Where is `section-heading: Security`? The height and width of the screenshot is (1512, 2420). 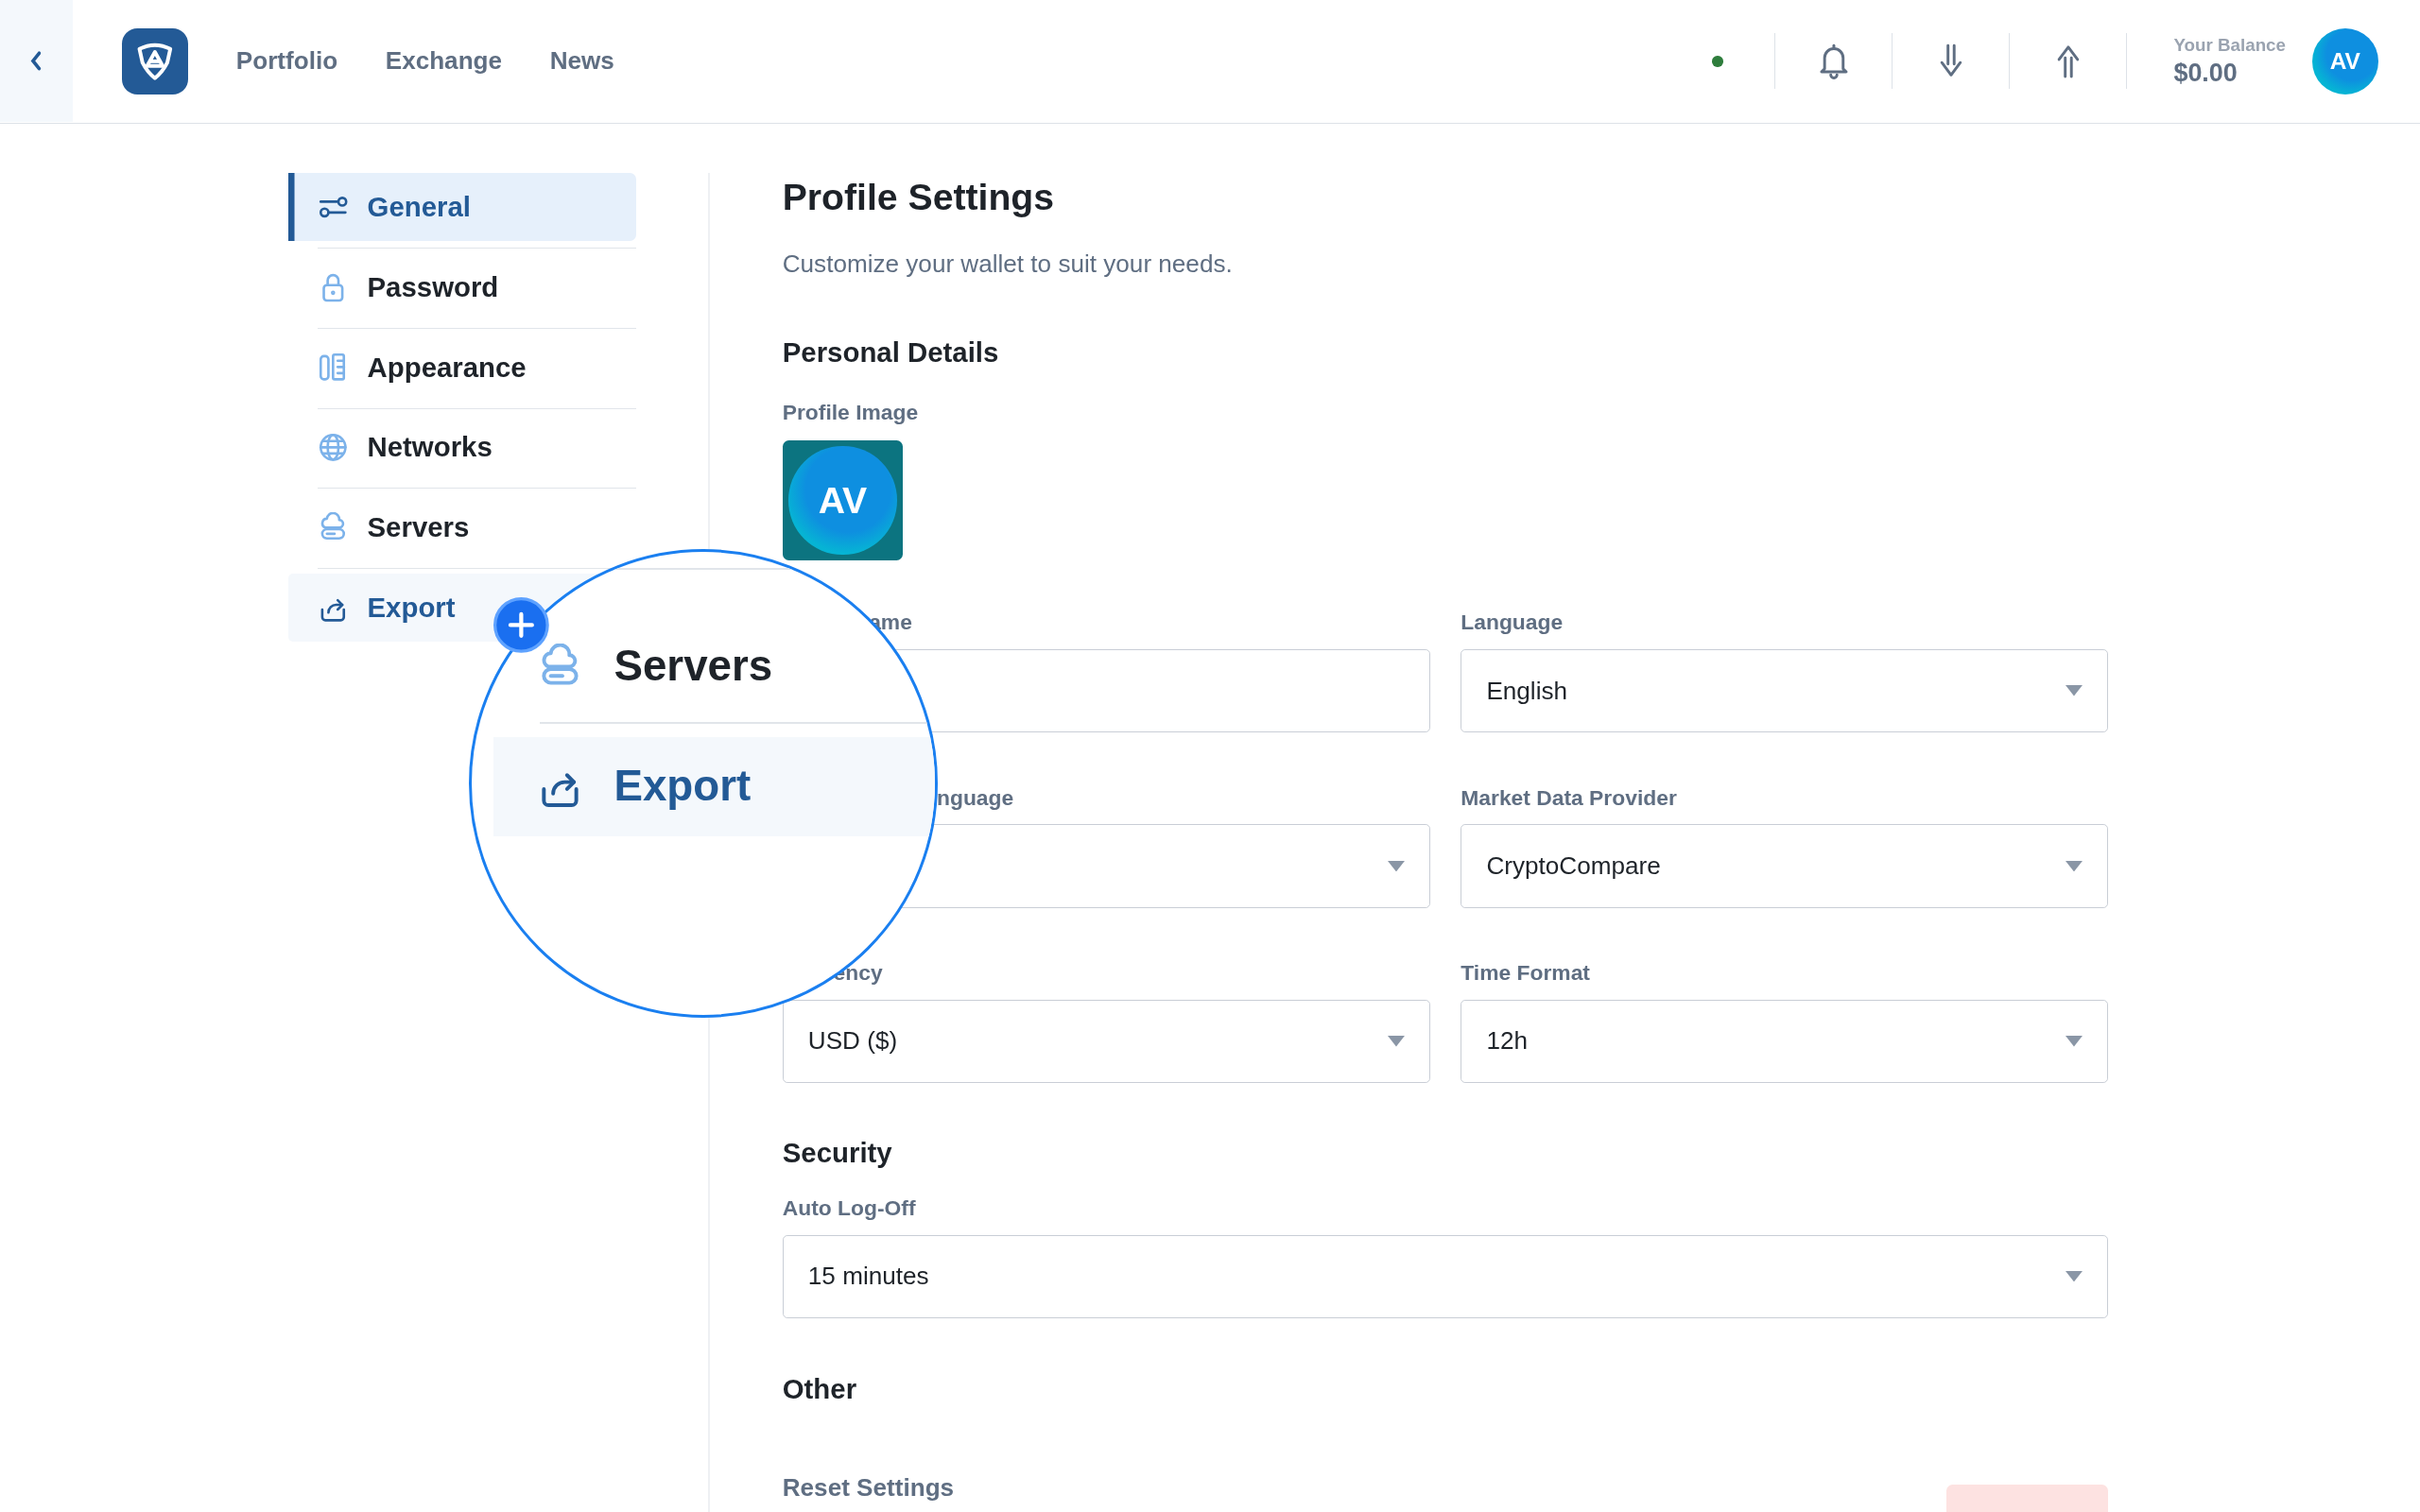 section-heading: Security is located at coordinates (838, 1153).